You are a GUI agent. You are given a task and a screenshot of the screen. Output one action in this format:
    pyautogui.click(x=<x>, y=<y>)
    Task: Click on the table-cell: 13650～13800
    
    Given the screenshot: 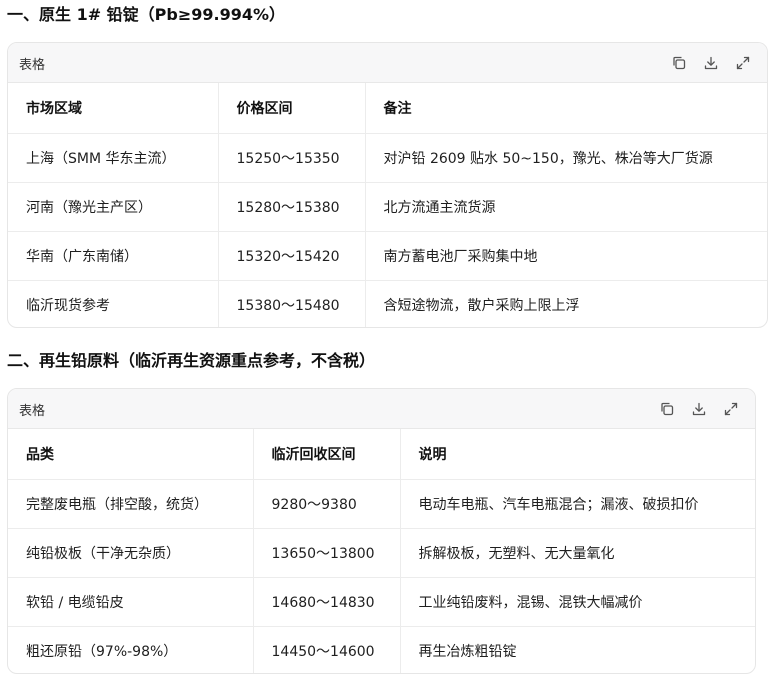 What is the action you would take?
    pyautogui.click(x=327, y=553)
    